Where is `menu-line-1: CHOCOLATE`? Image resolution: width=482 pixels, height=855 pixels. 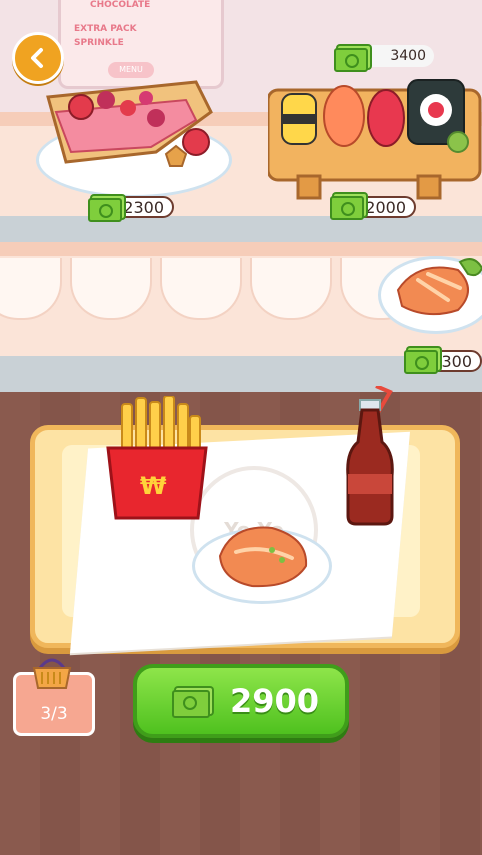 menu-line-1: CHOCOLATE is located at coordinates (120, 5).